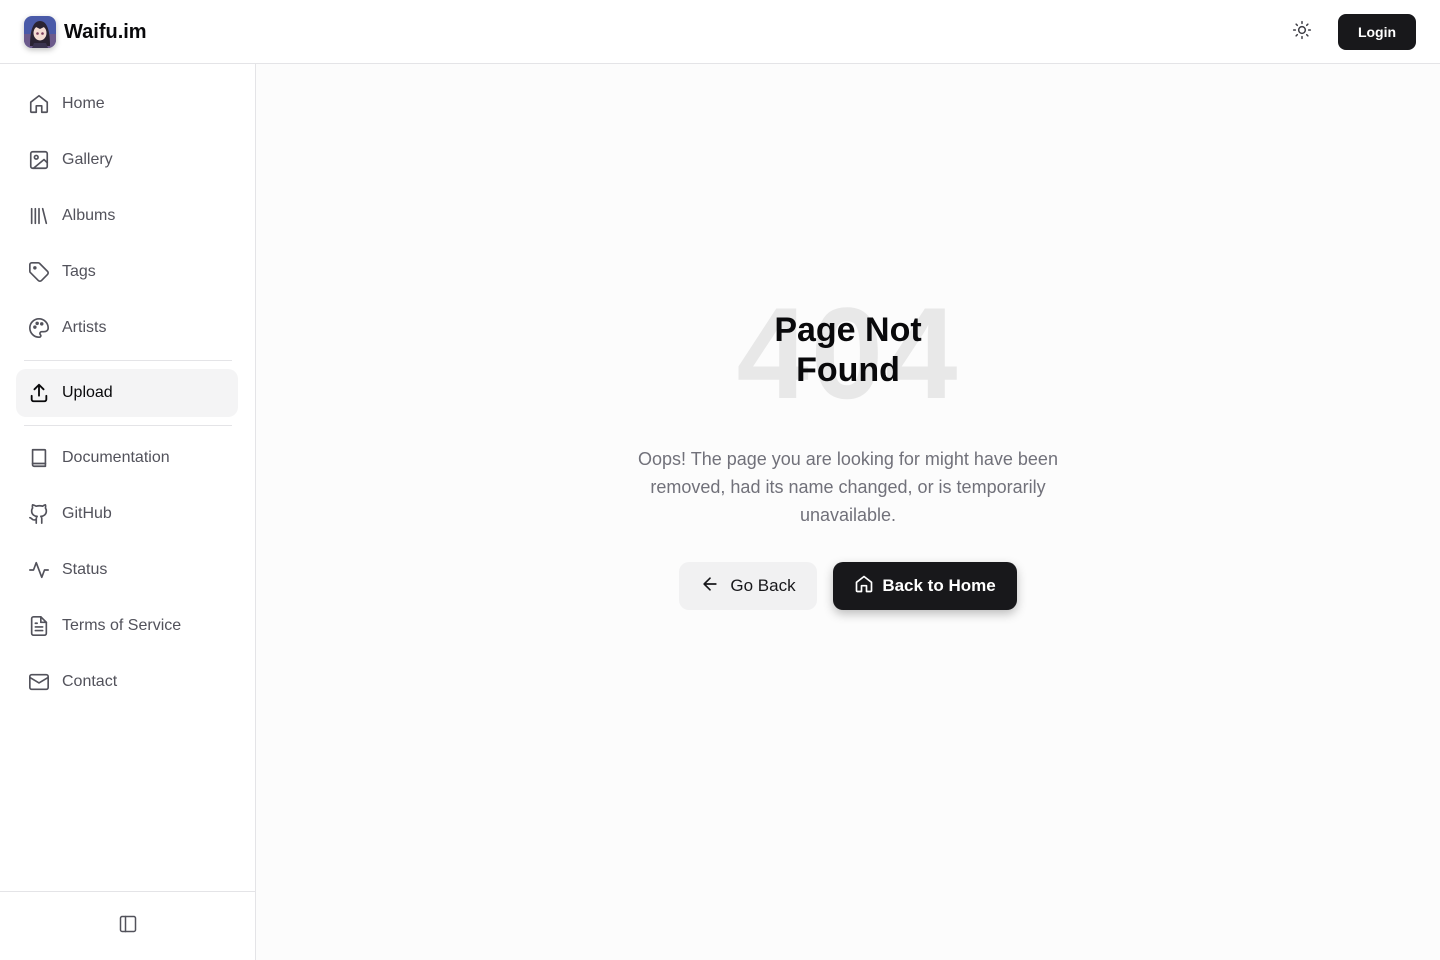 Image resolution: width=1440 pixels, height=960 pixels. I want to click on back-to-home-button: Back to Home, so click(925, 586).